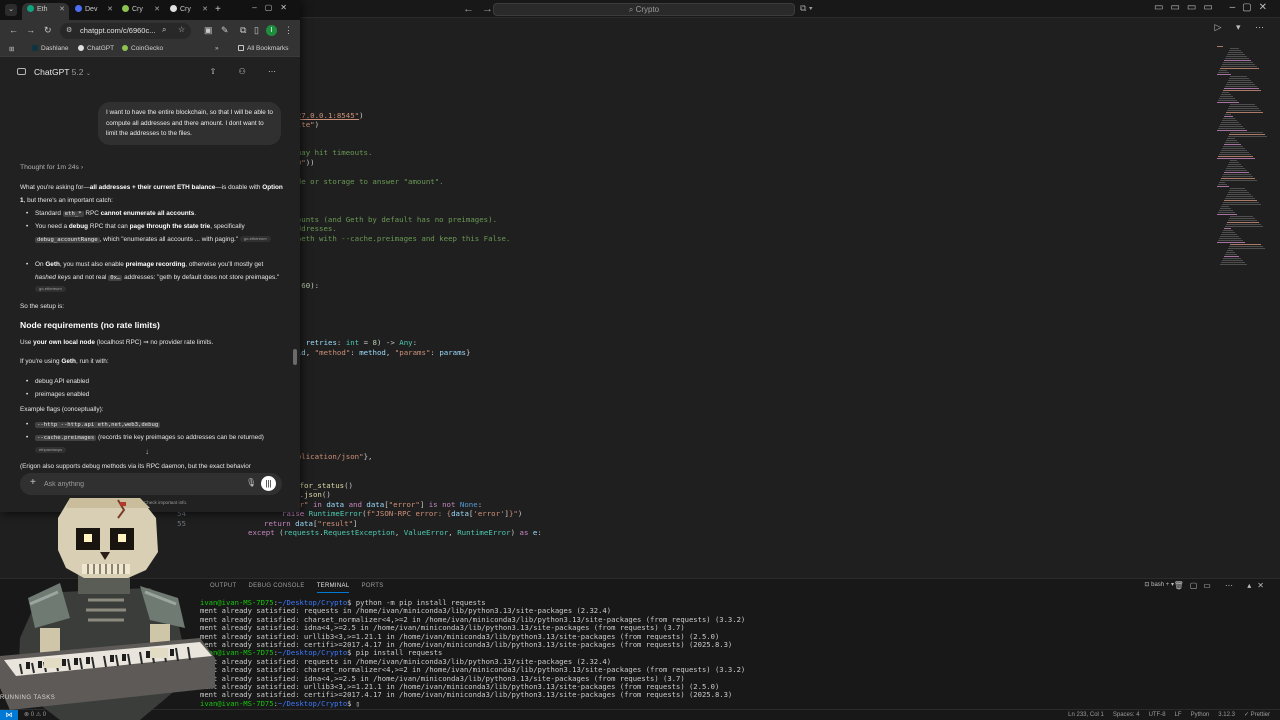 This screenshot has height=720, width=1280. I want to click on new-tab-button: +, so click(218, 9).